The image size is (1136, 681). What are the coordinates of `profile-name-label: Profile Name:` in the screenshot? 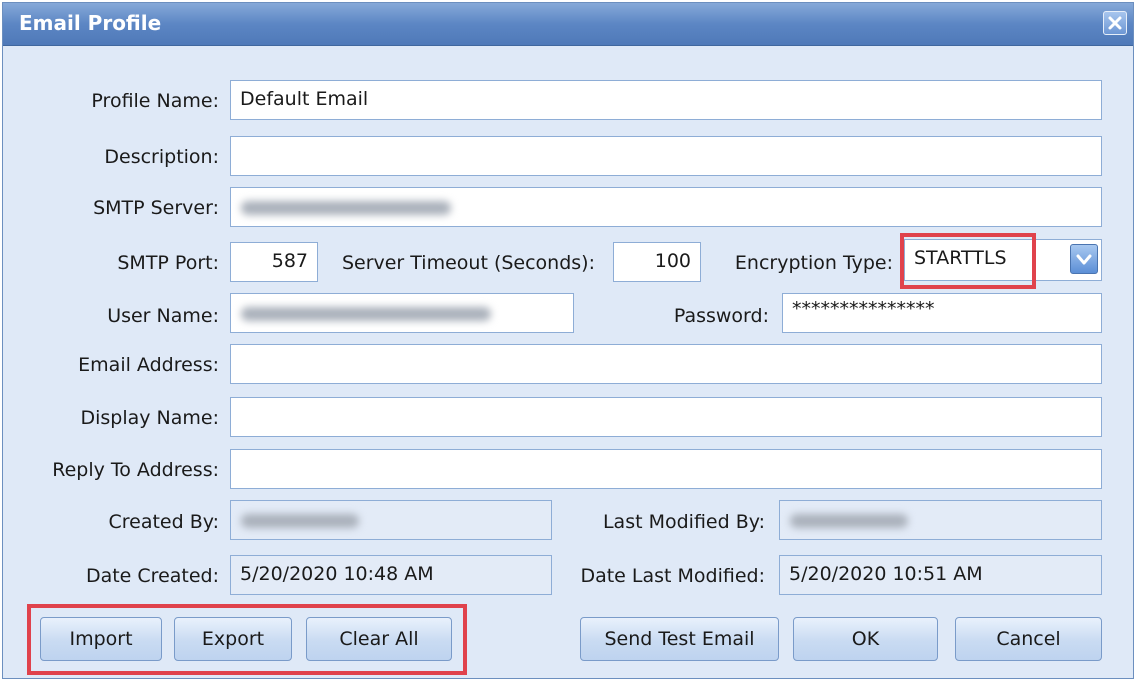 It's located at (155, 101).